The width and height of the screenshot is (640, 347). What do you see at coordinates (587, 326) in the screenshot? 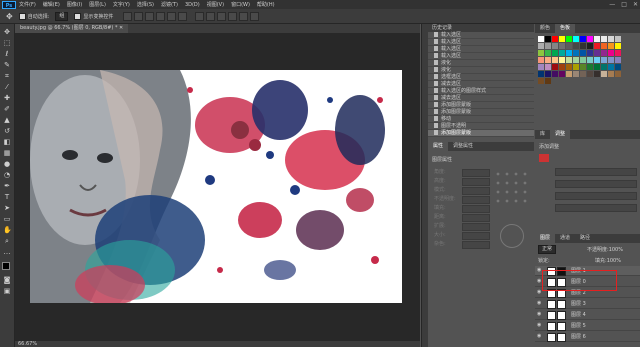
I see `layer-row: ◉ 图层 5` at bounding box center [587, 326].